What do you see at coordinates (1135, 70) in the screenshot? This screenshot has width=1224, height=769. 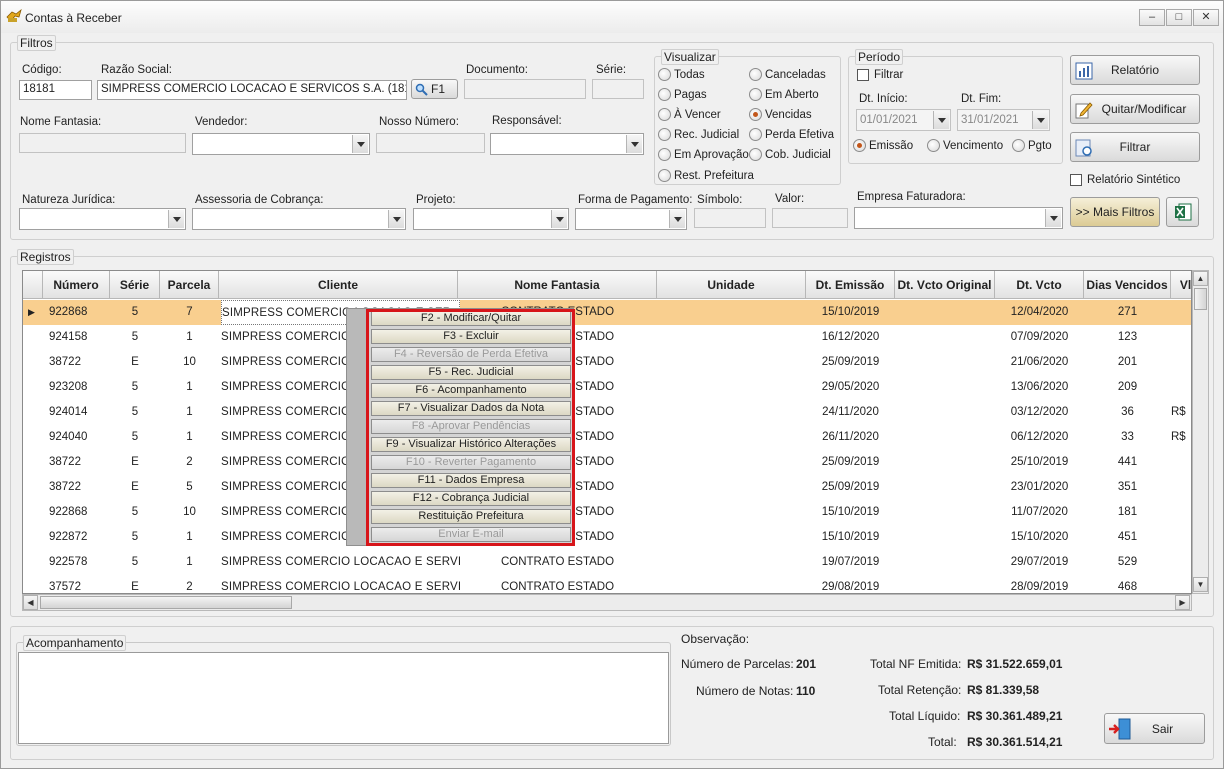 I see `relatorio-button: Relatório` at bounding box center [1135, 70].